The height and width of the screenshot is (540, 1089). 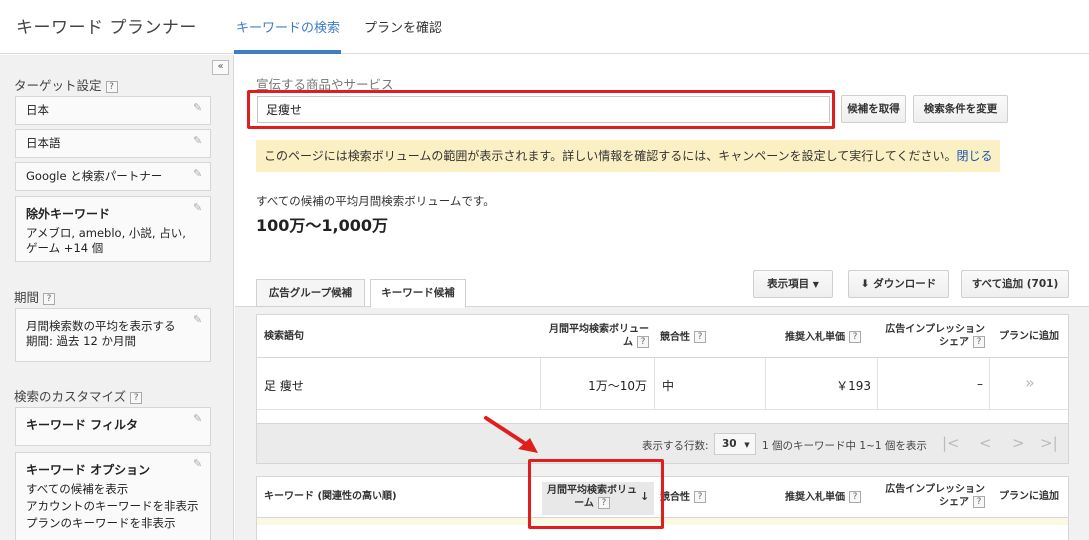 I want to click on tab-review-plan: プランを確認, so click(x=403, y=26).